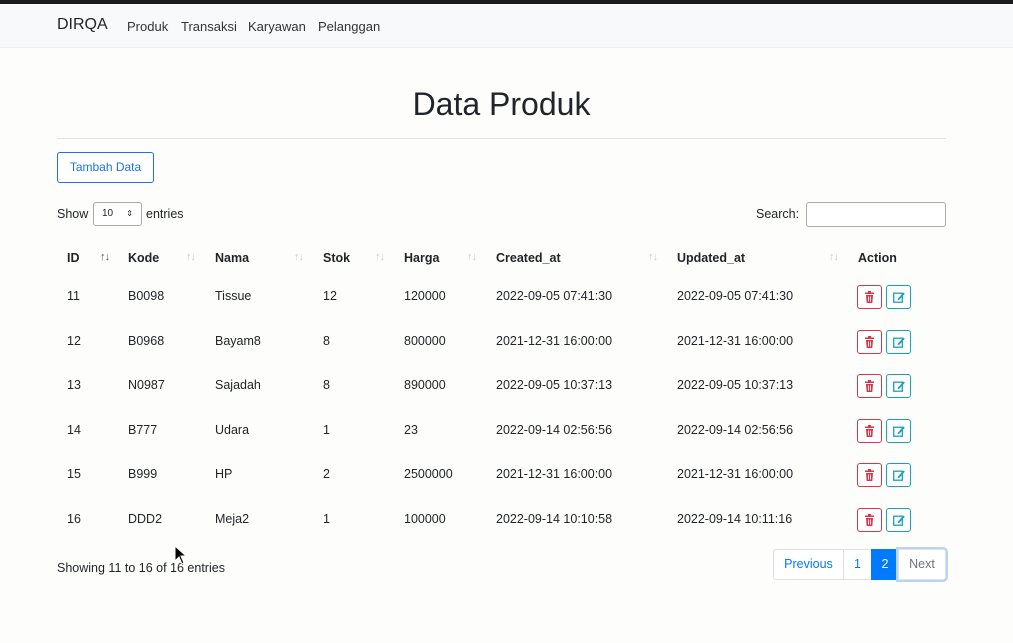 This screenshot has height=643, width=1013. What do you see at coordinates (876, 214) in the screenshot?
I see `search-input` at bounding box center [876, 214].